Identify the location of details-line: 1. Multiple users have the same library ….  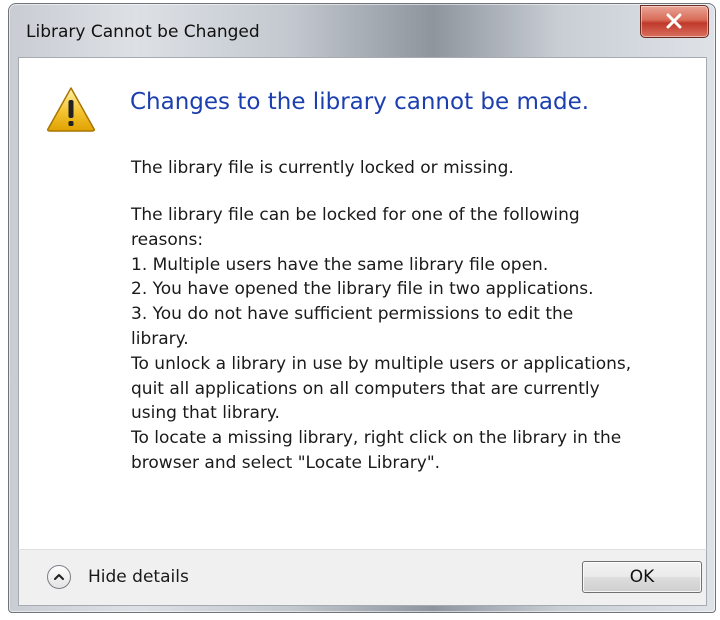
(340, 264).